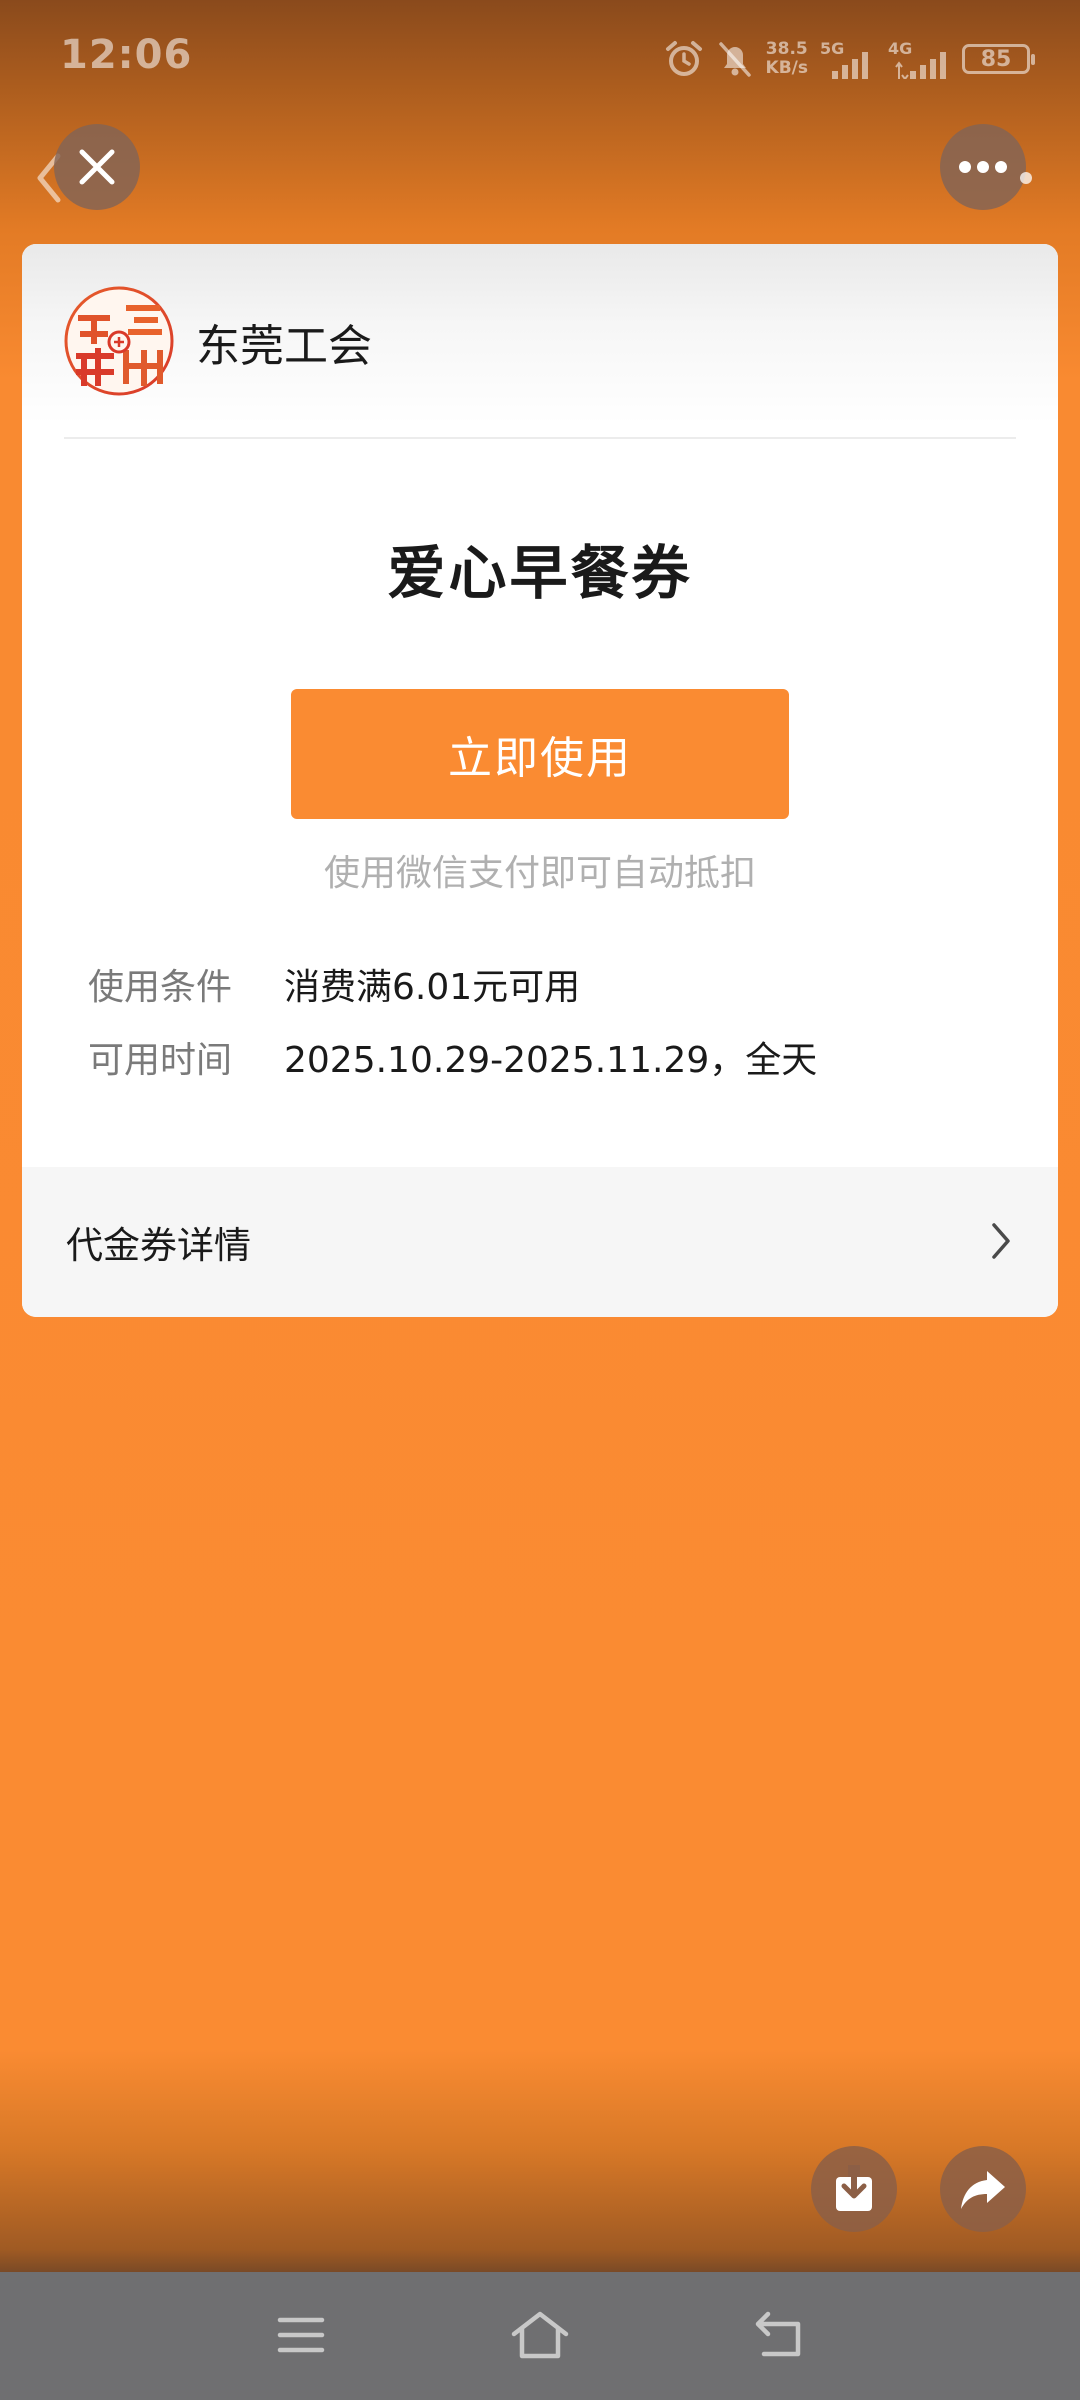 The height and width of the screenshot is (2400, 1080). I want to click on mute-bell-icon, so click(735, 59).